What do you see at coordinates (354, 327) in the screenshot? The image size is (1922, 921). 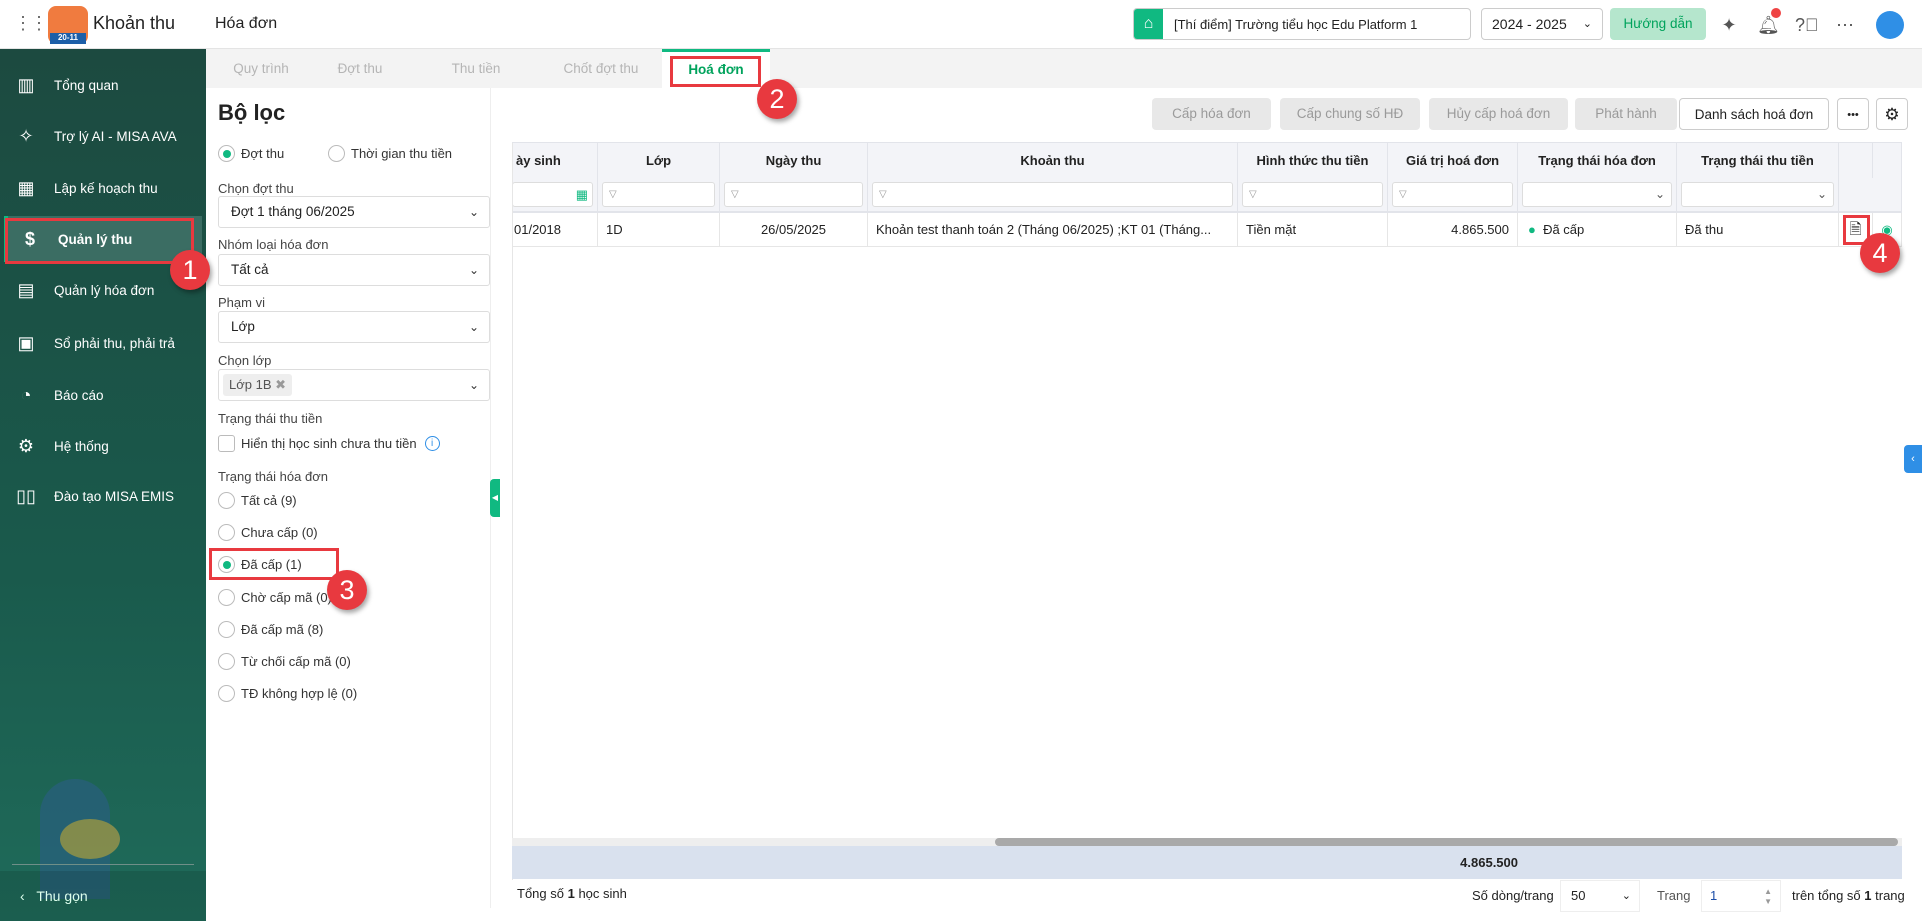 I see `scope-select: Lớp ⌄` at bounding box center [354, 327].